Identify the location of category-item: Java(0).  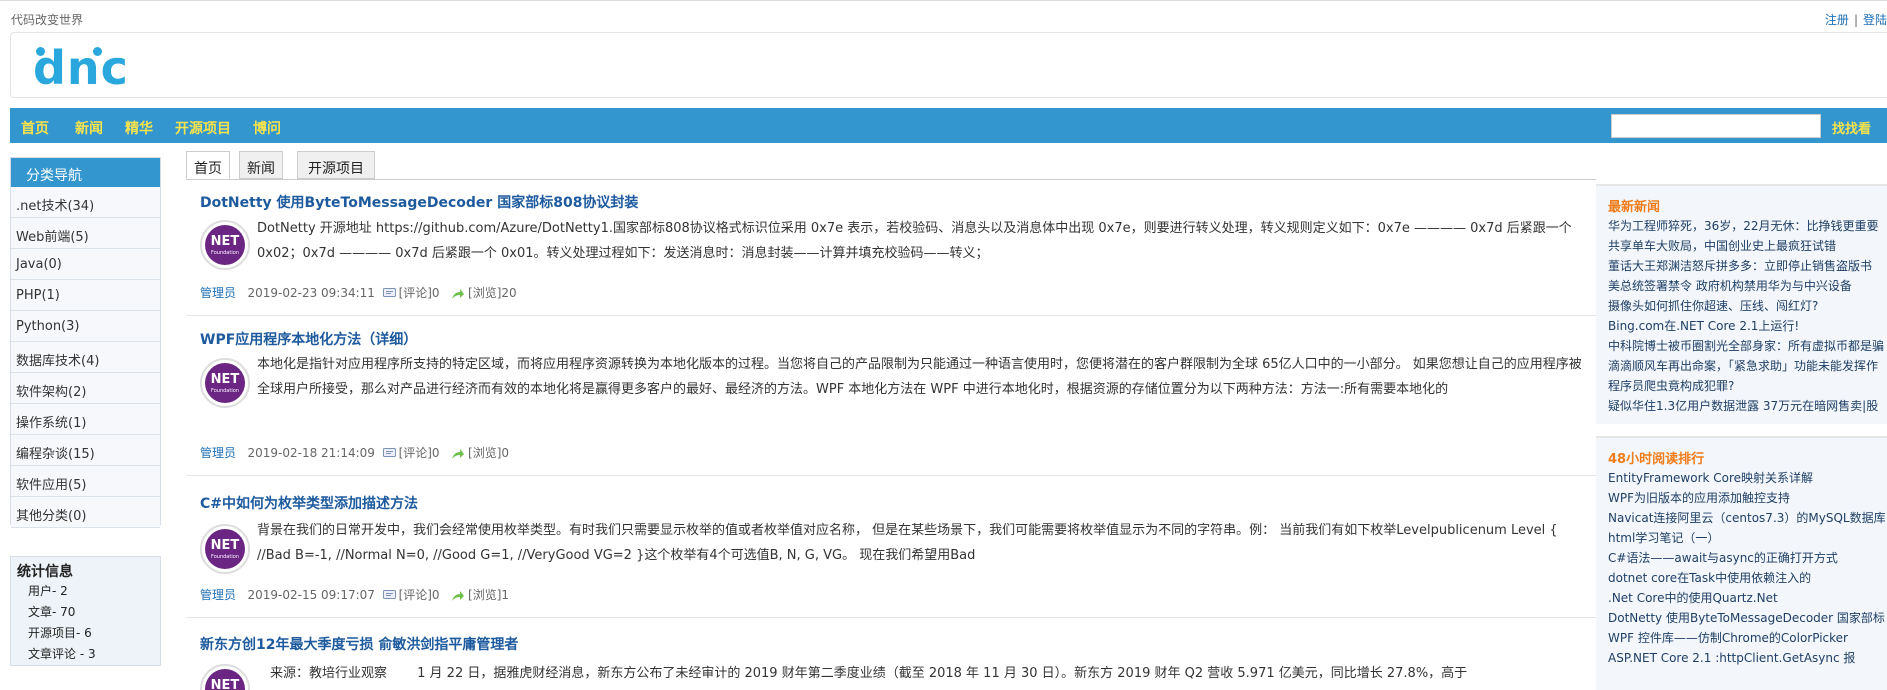
(85, 264).